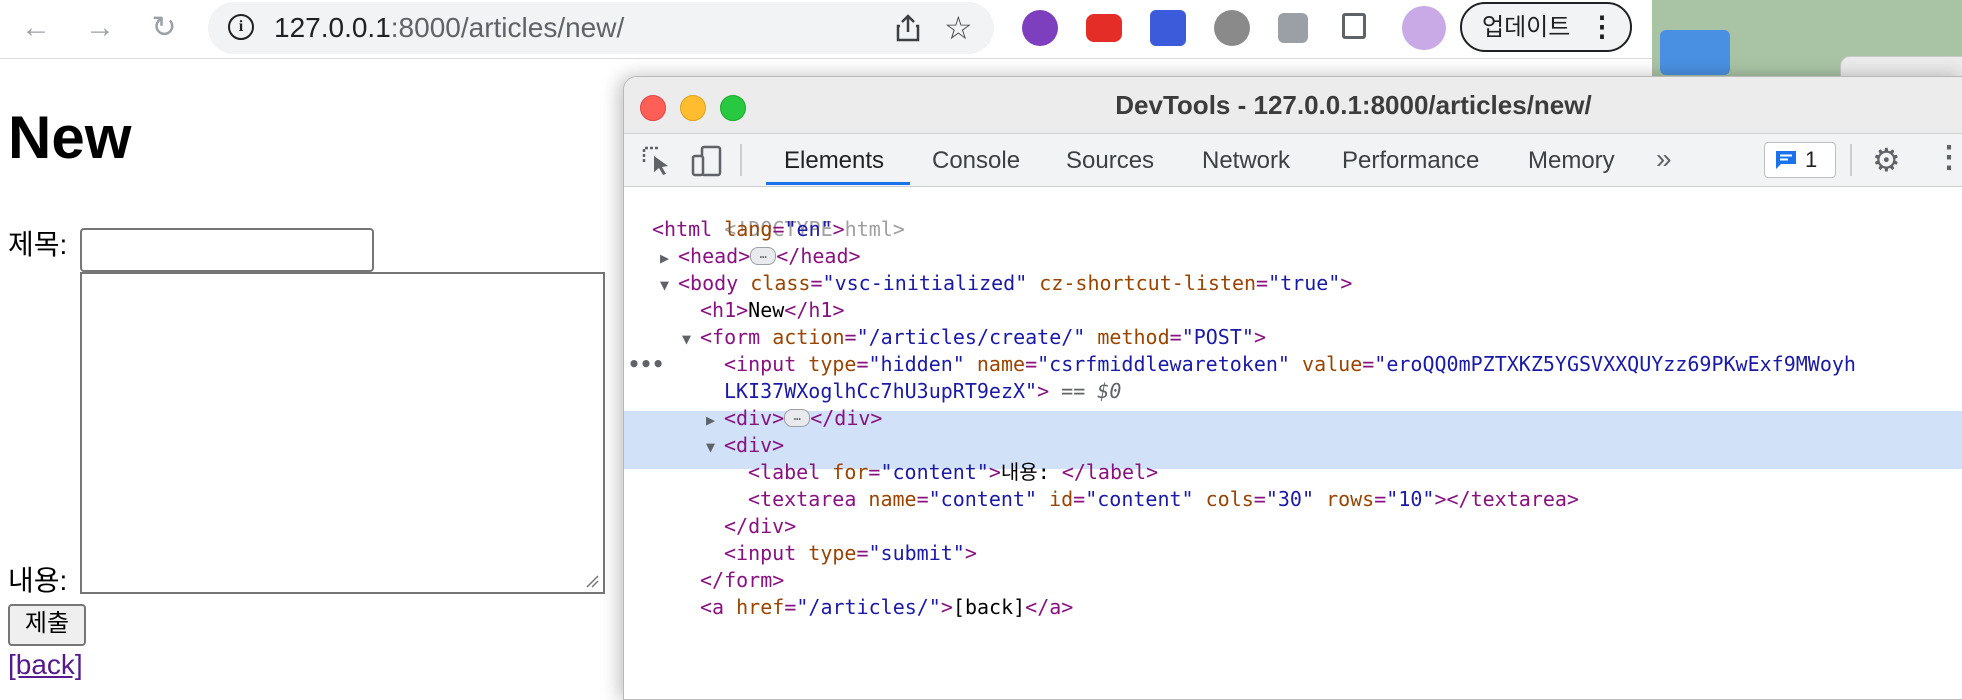 Image resolution: width=1962 pixels, height=700 pixels. What do you see at coordinates (778, 215) in the screenshot?
I see `doctype-node: <!DOCTYPE html>` at bounding box center [778, 215].